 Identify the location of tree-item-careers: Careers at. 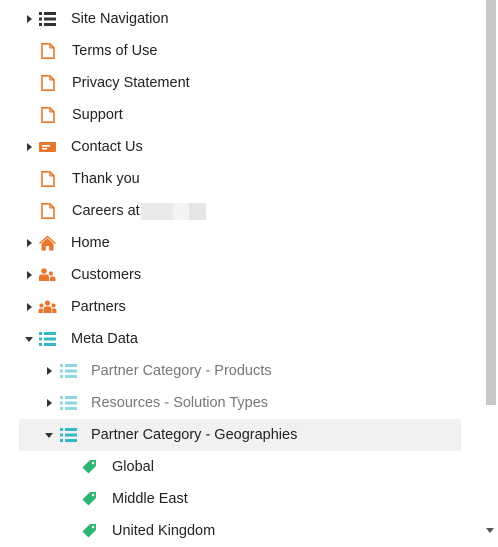
(241, 211).